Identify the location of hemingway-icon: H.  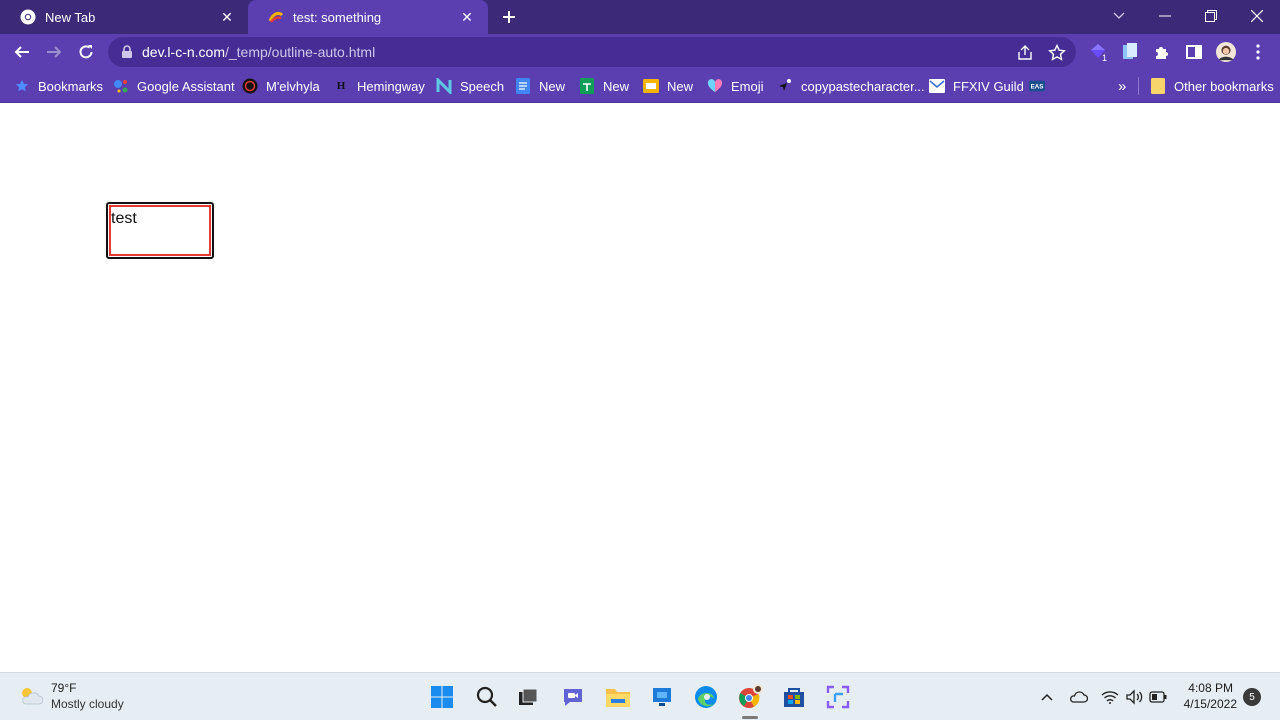
(341, 86).